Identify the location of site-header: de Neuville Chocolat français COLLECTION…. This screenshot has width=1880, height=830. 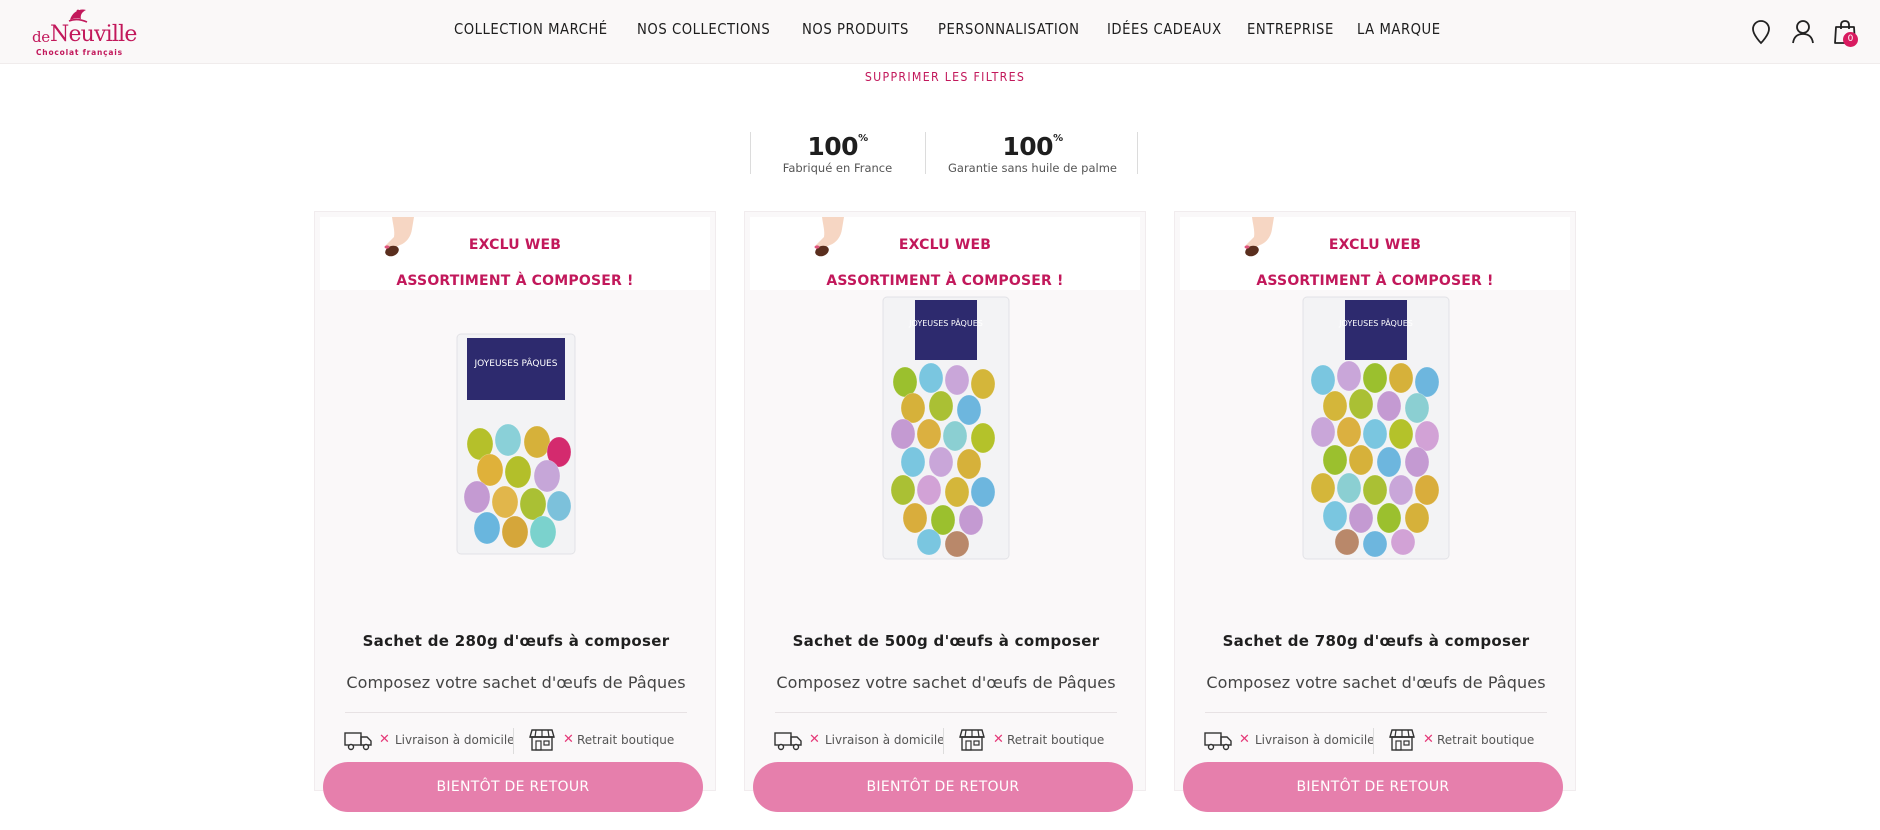
(940, 32).